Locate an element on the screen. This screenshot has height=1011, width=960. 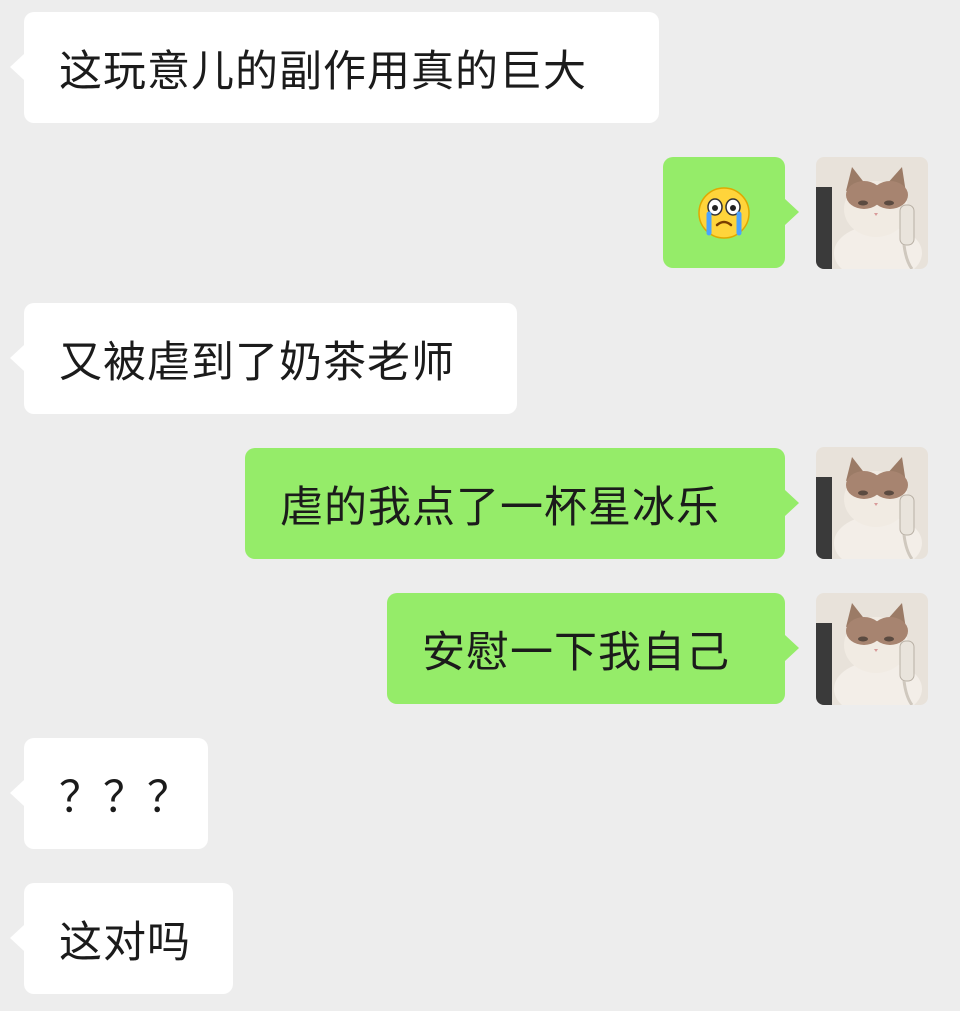
message-text: 安慰一下我自己 is located at coordinates (576, 652).